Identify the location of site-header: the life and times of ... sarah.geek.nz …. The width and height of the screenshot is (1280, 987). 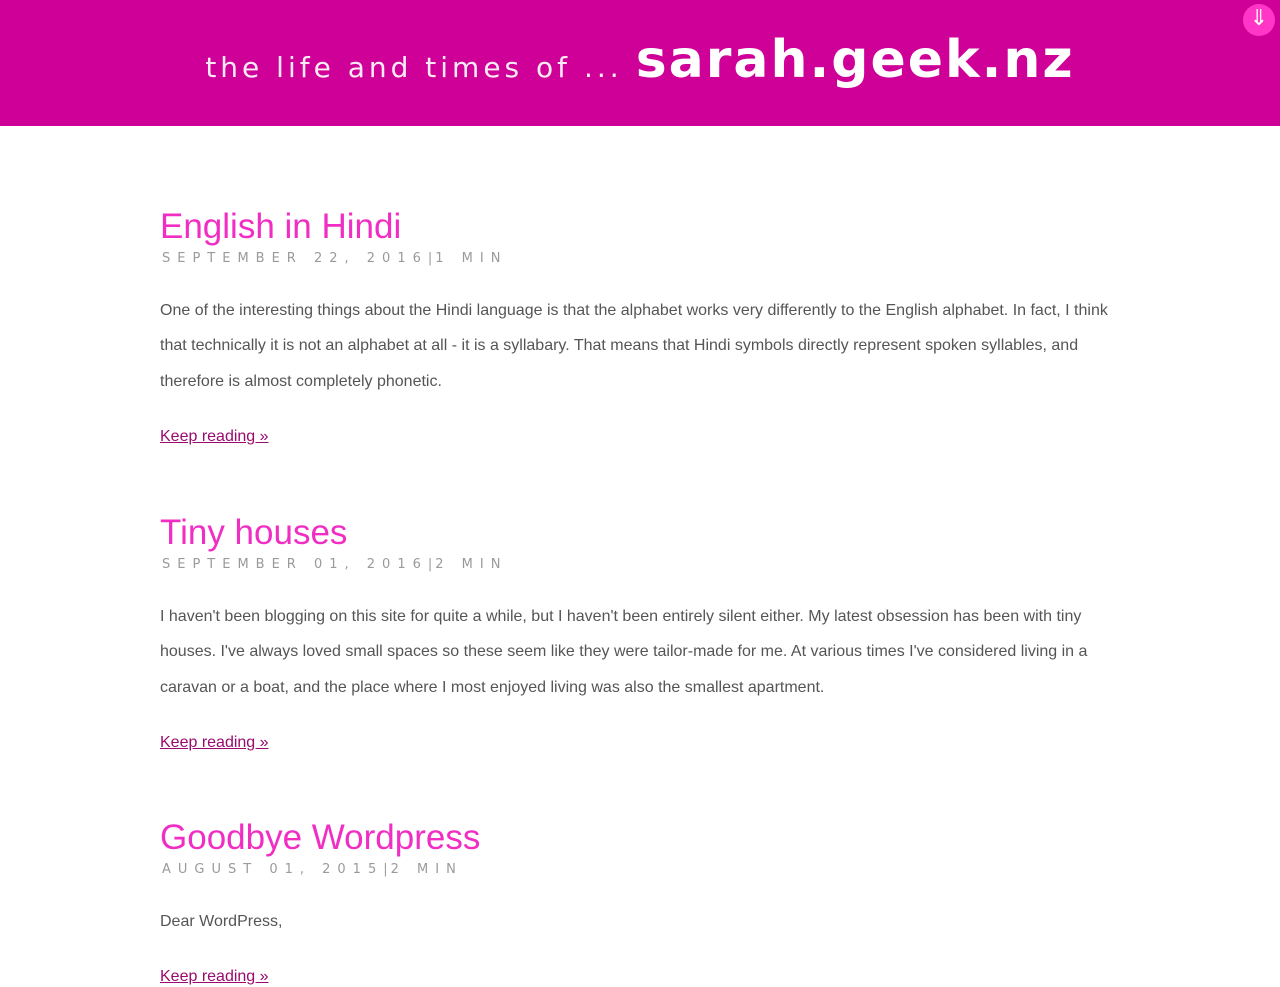
(640, 63).